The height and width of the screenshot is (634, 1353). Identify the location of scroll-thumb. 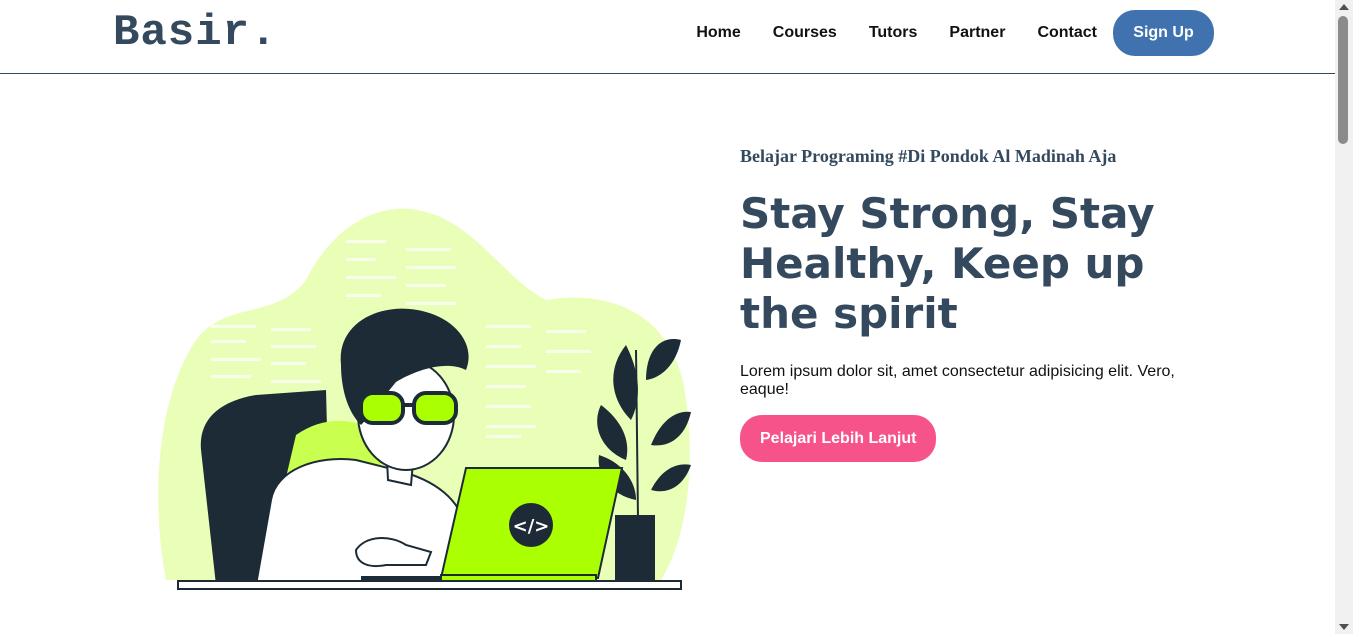
(1343, 80).